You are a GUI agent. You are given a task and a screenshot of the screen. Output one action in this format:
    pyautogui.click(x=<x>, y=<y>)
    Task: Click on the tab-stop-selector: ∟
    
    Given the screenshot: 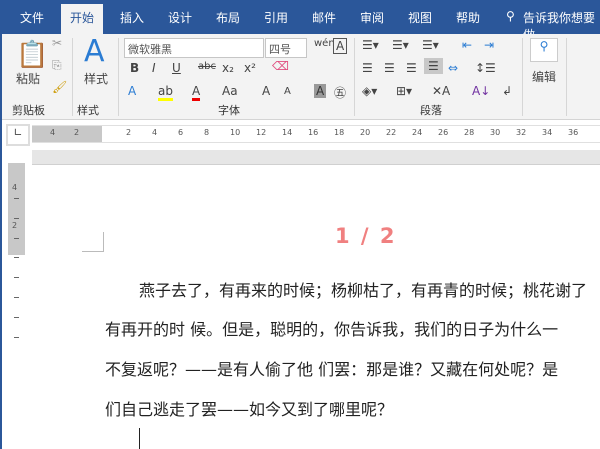 What is the action you would take?
    pyautogui.click(x=18, y=135)
    